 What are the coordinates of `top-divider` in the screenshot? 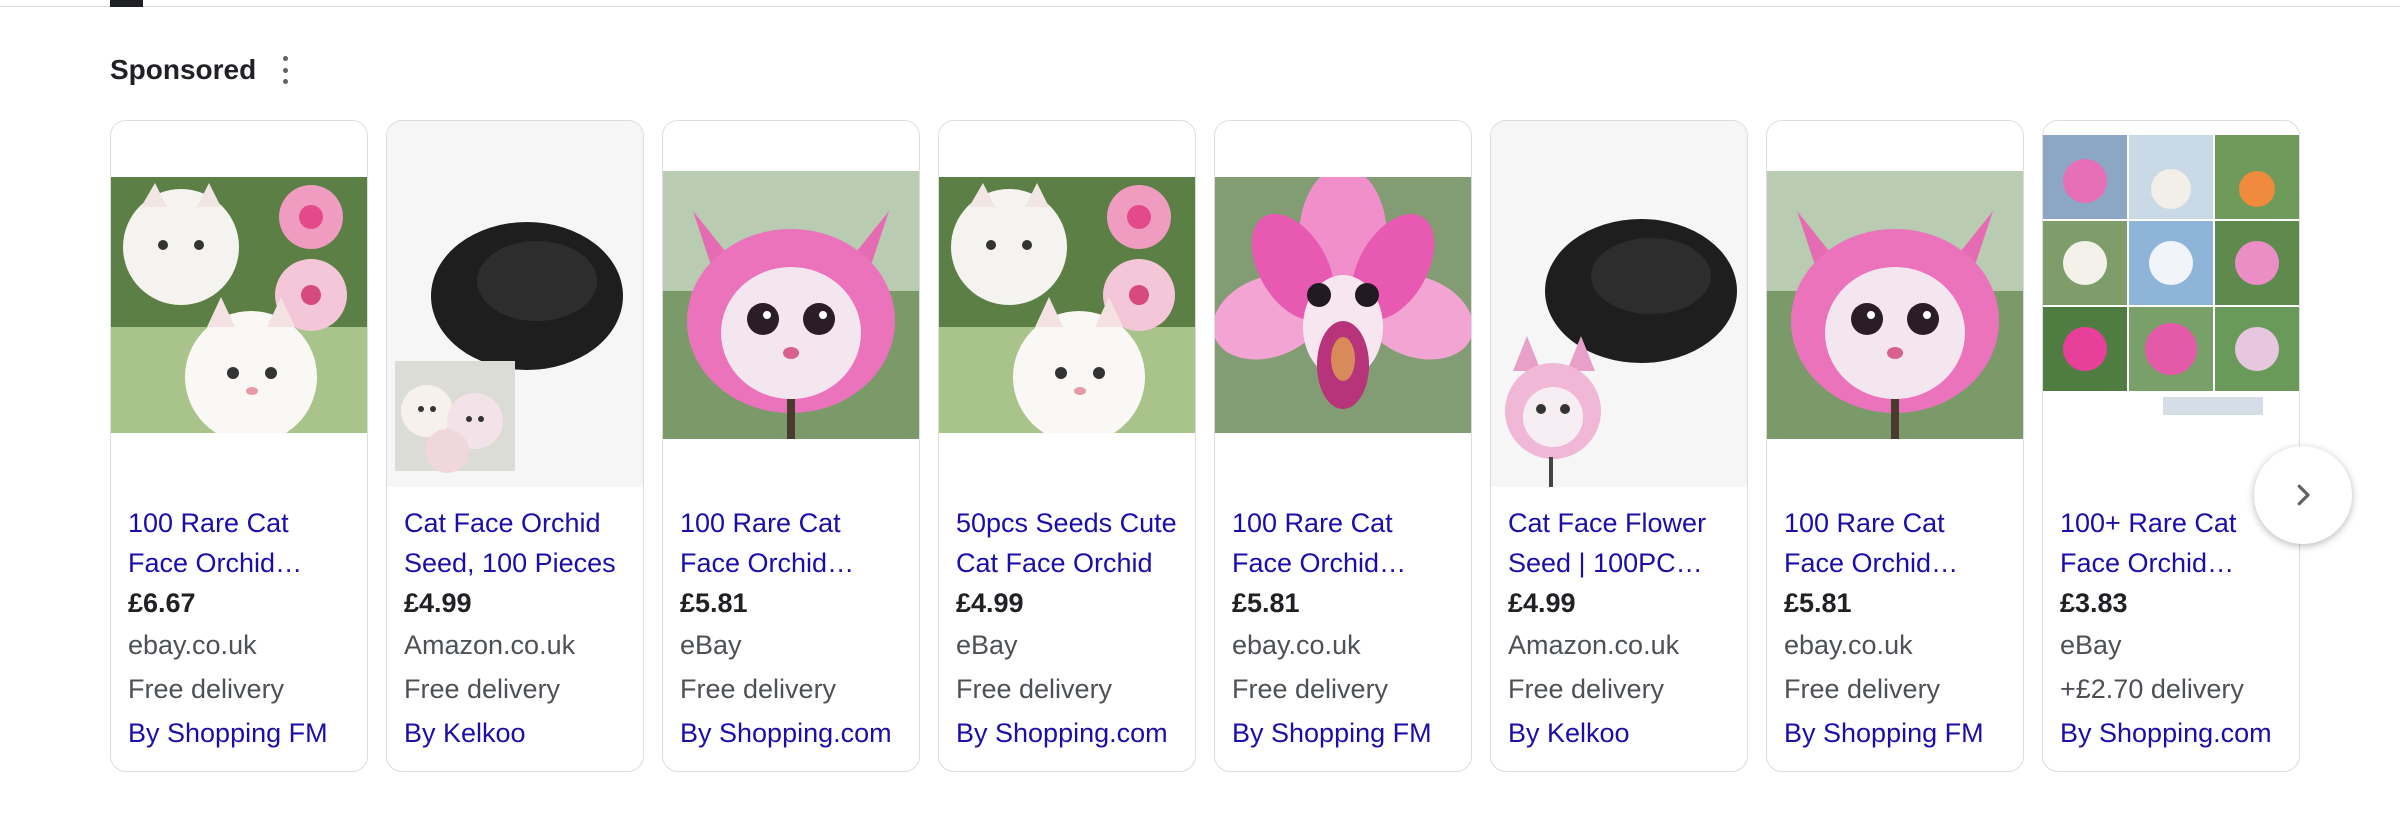 It's located at (1200, 6).